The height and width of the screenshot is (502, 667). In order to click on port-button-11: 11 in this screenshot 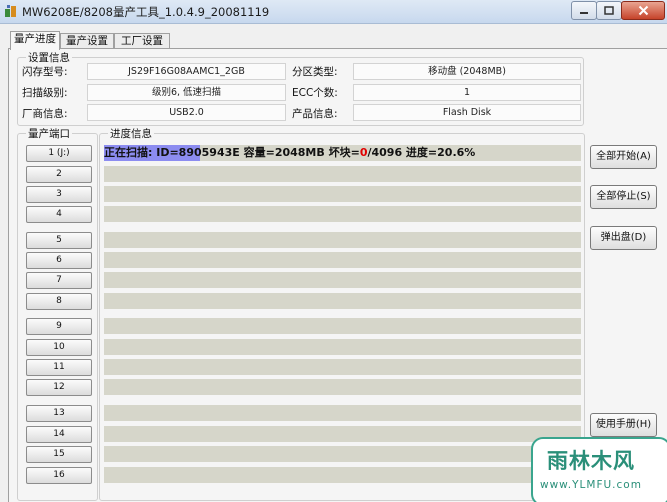, I will do `click(59, 367)`.